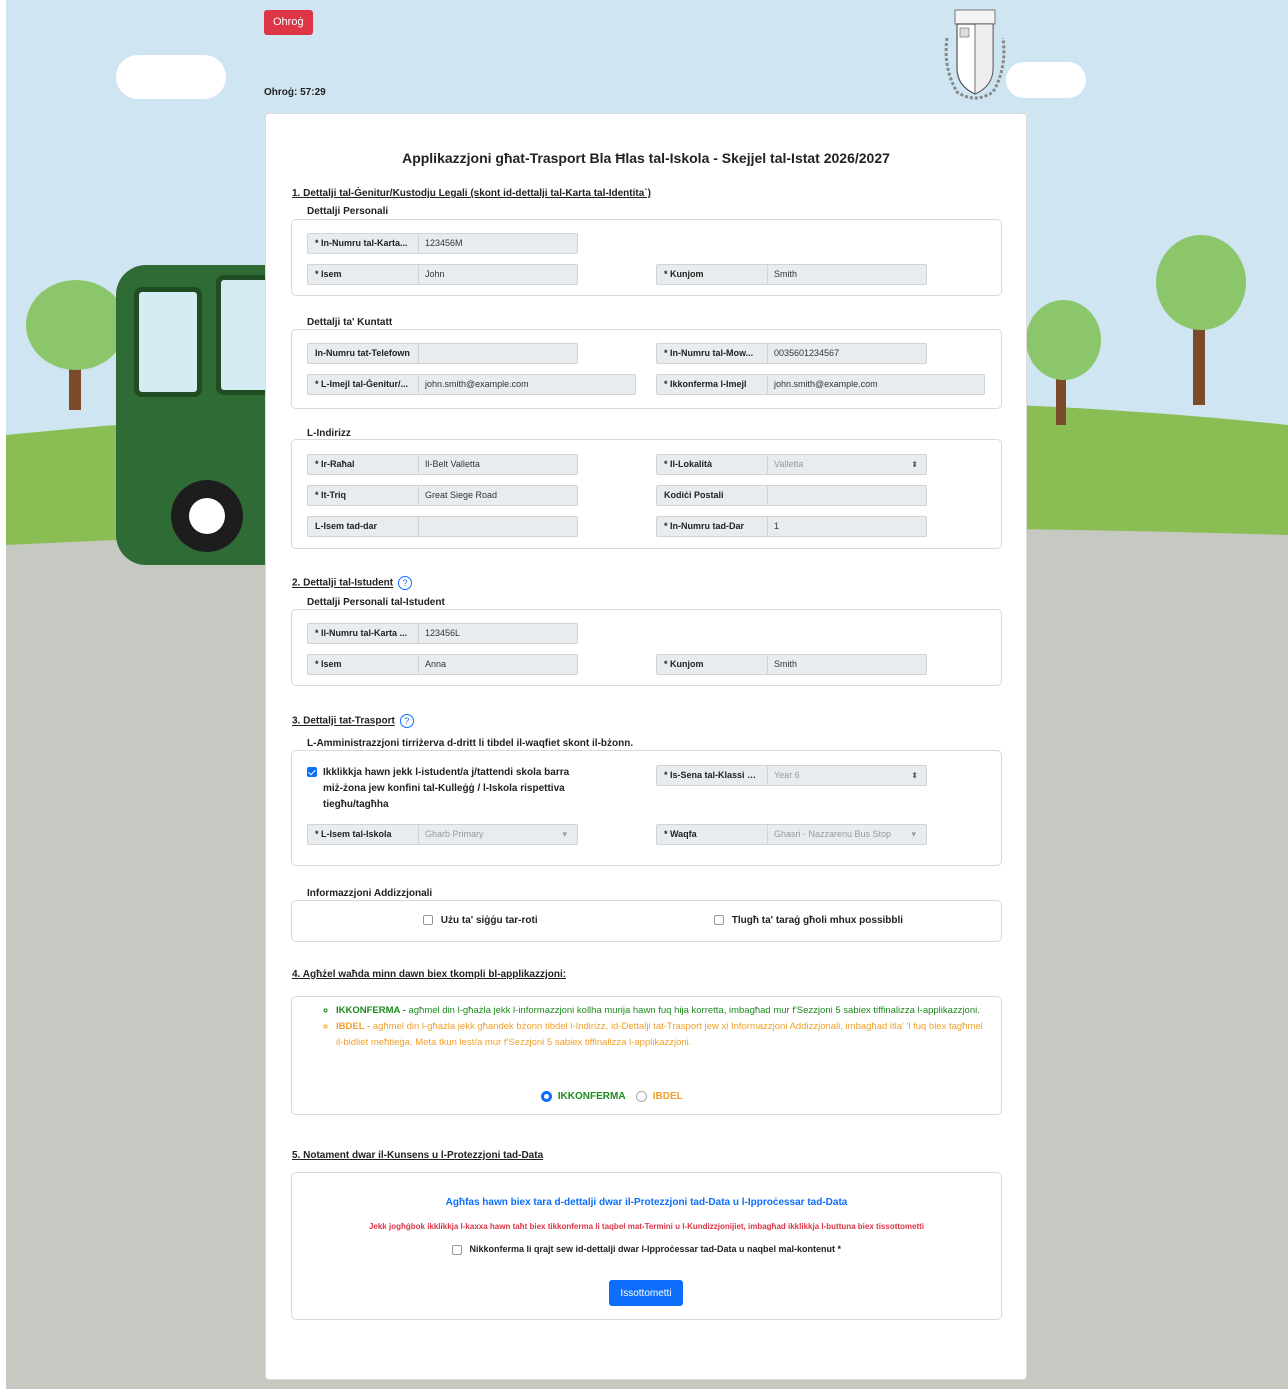 This screenshot has height=1389, width=1288. I want to click on student-surname-input: Smith, so click(847, 664).